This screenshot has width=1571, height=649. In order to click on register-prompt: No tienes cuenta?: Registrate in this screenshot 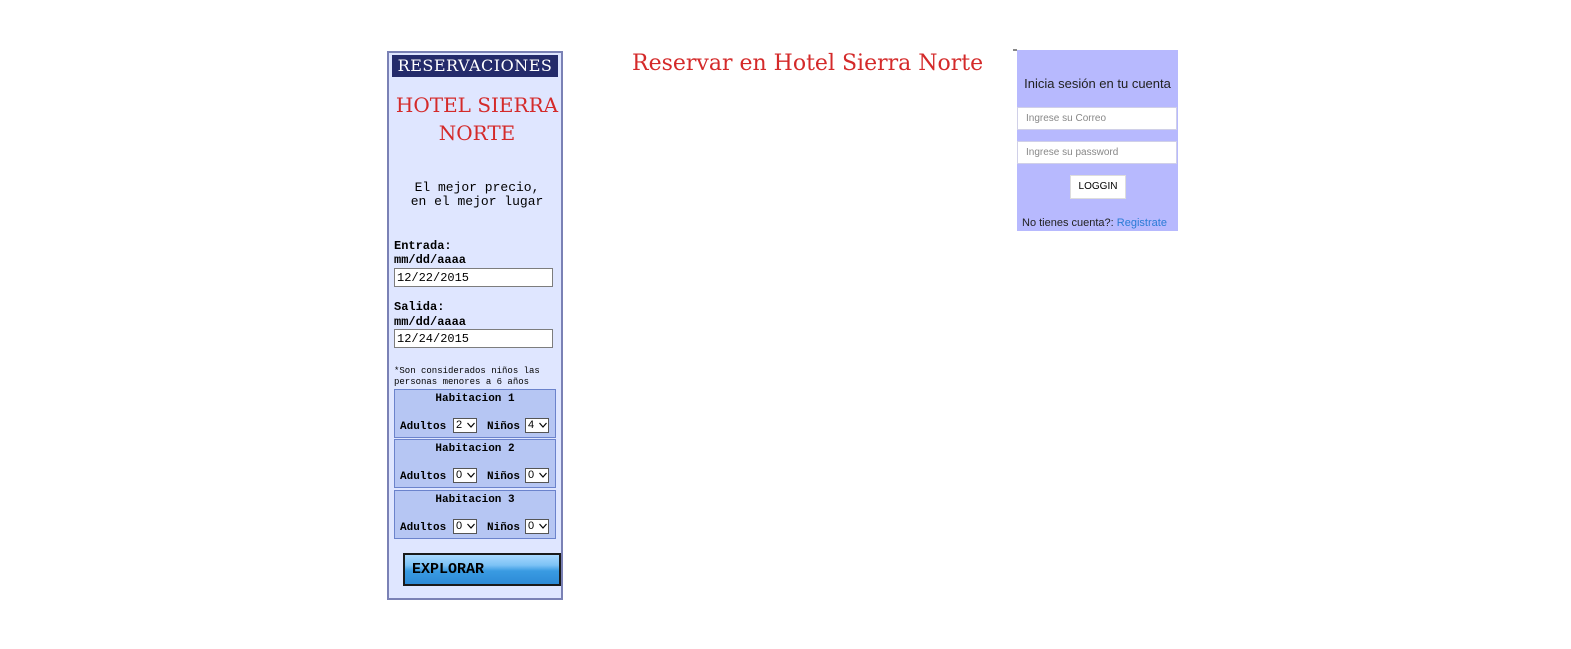, I will do `click(1094, 223)`.